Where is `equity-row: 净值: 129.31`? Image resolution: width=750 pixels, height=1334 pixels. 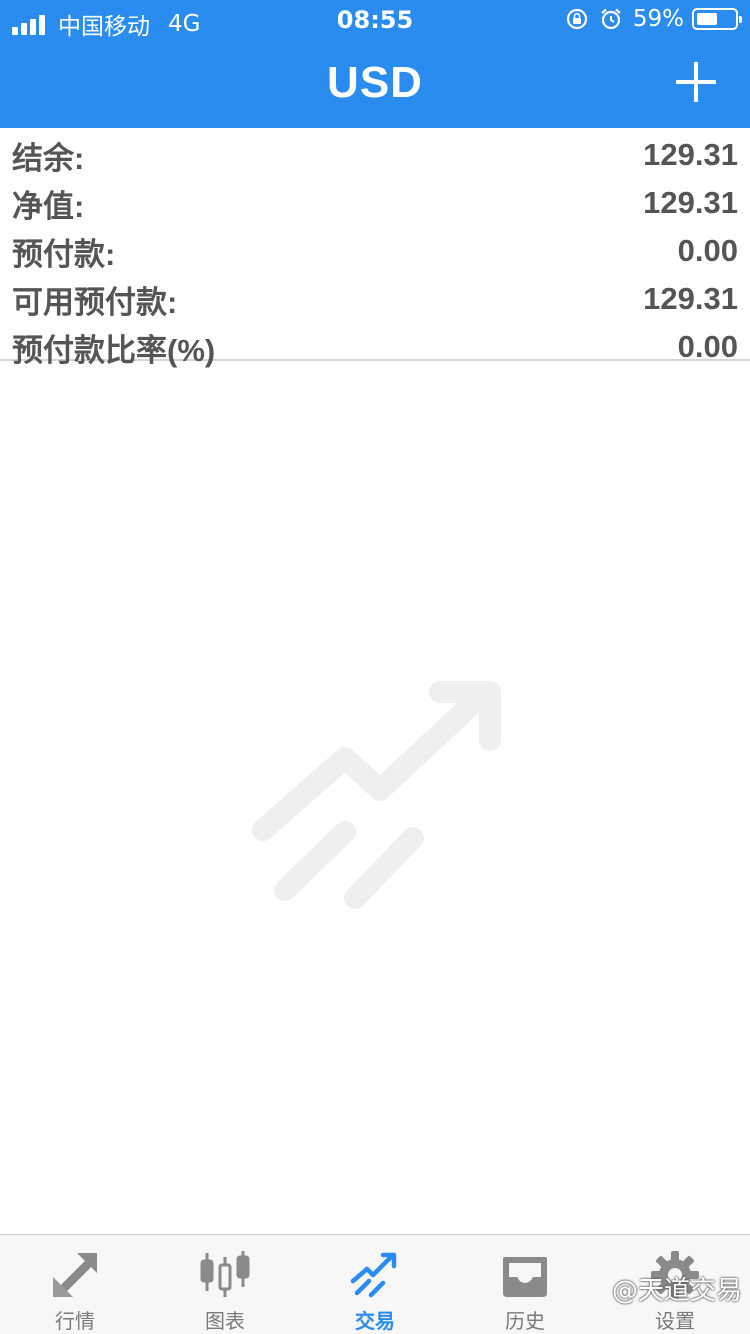
equity-row: 净值: 129.31 is located at coordinates (375, 203).